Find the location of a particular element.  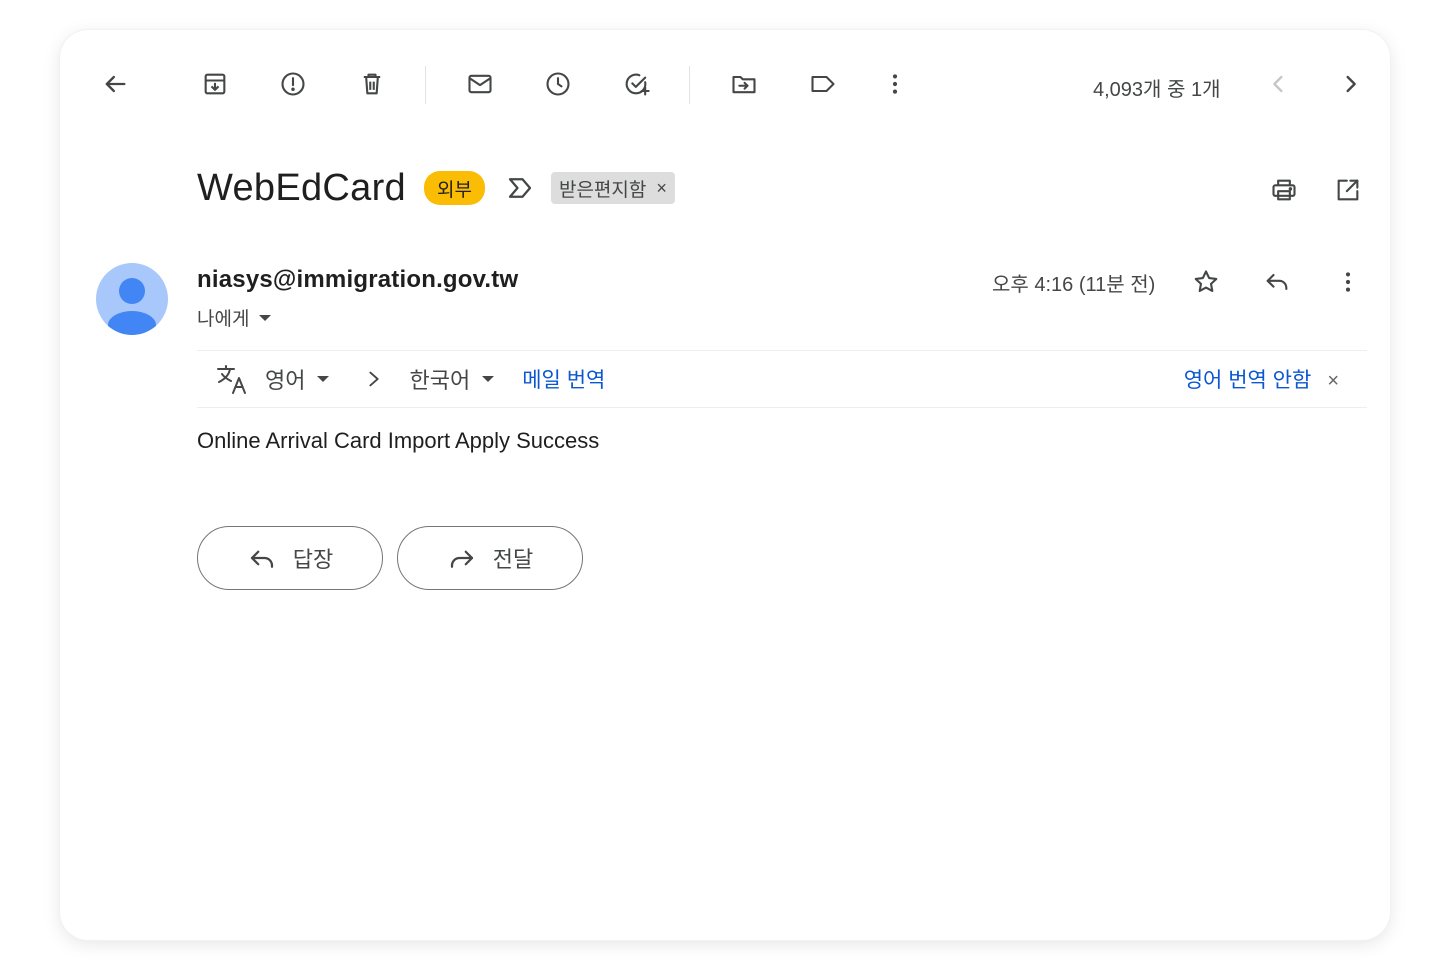

close-translate-button: × is located at coordinates (1333, 381).